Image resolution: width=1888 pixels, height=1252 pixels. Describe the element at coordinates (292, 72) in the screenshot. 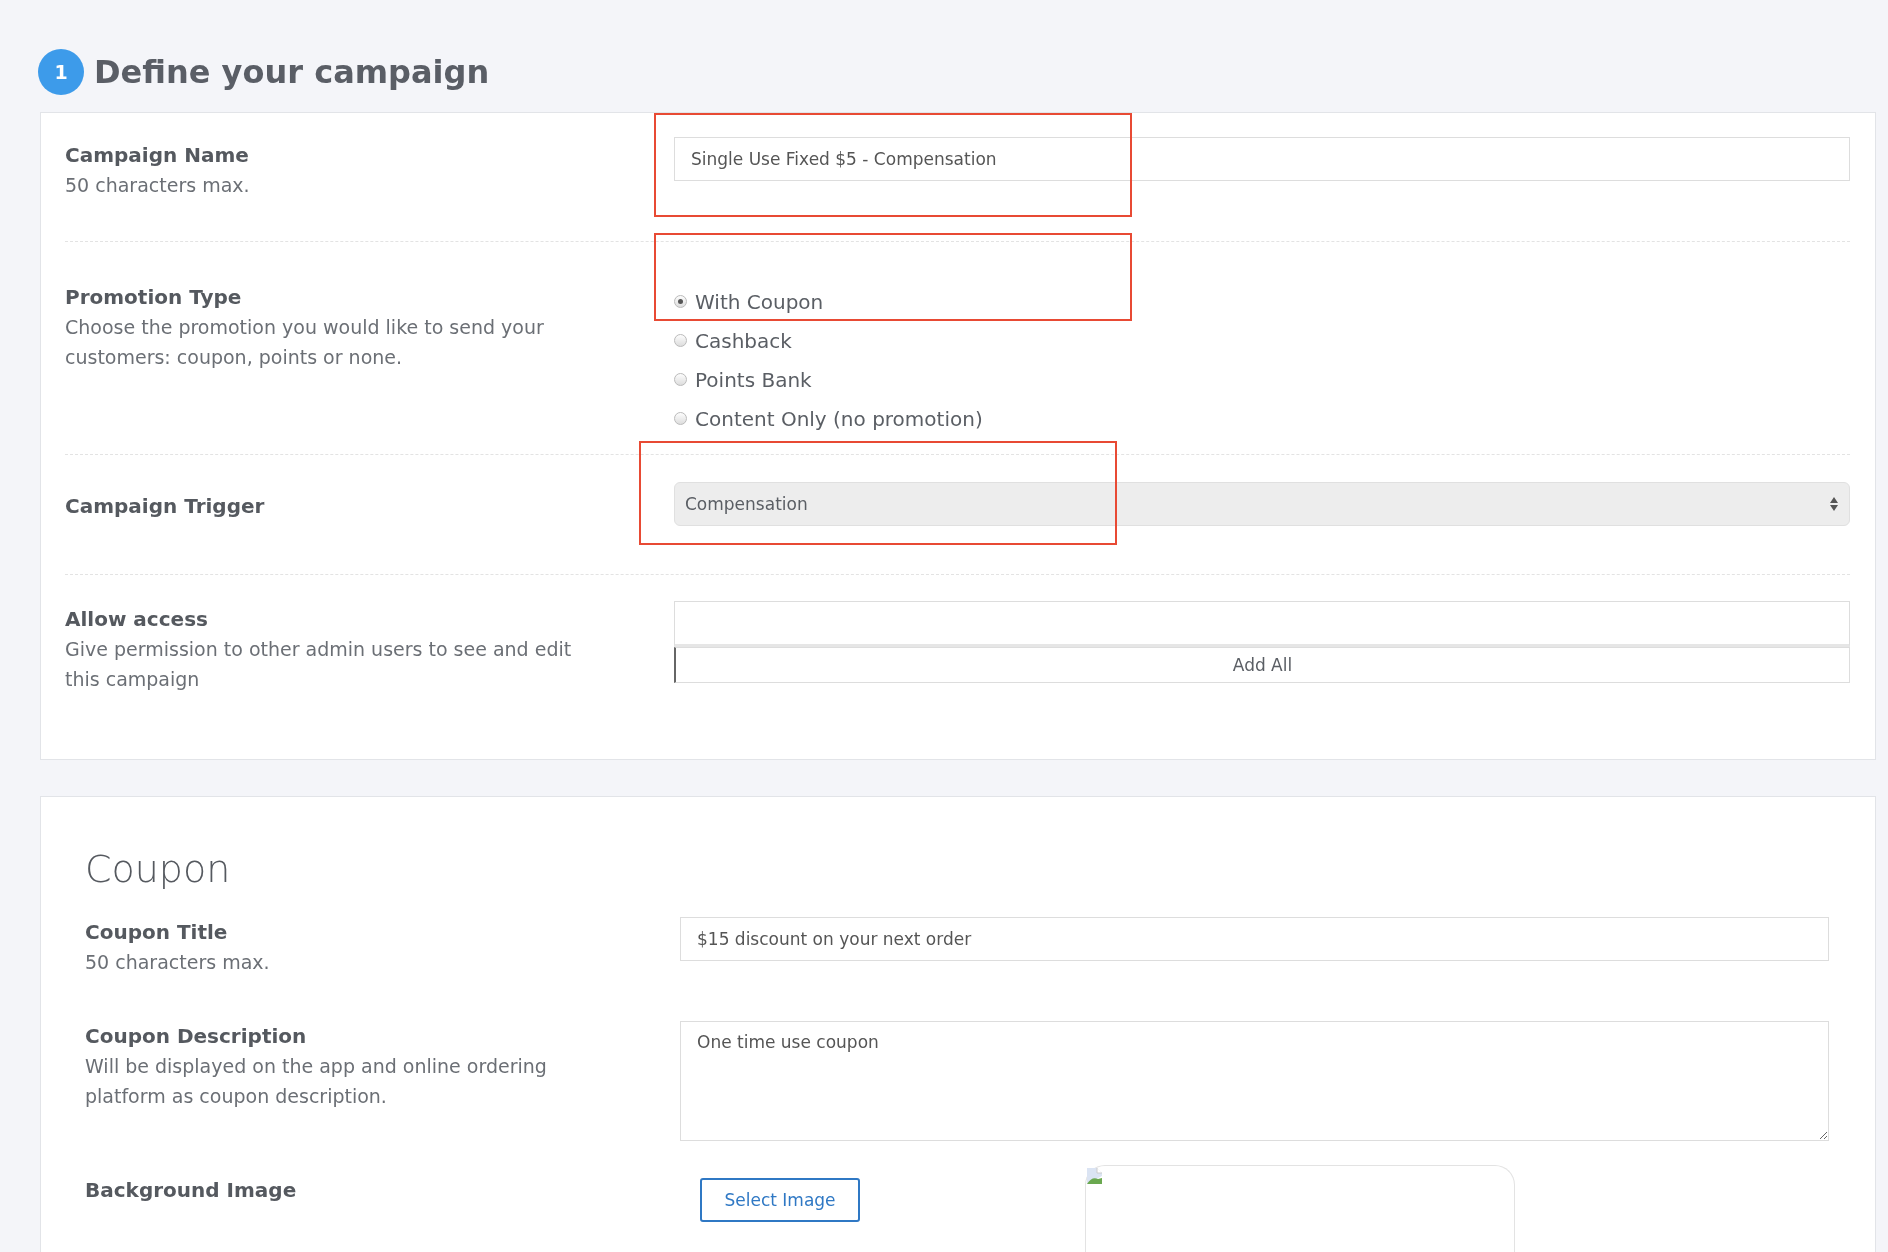

I see `section-title: Define your campaign` at that location.